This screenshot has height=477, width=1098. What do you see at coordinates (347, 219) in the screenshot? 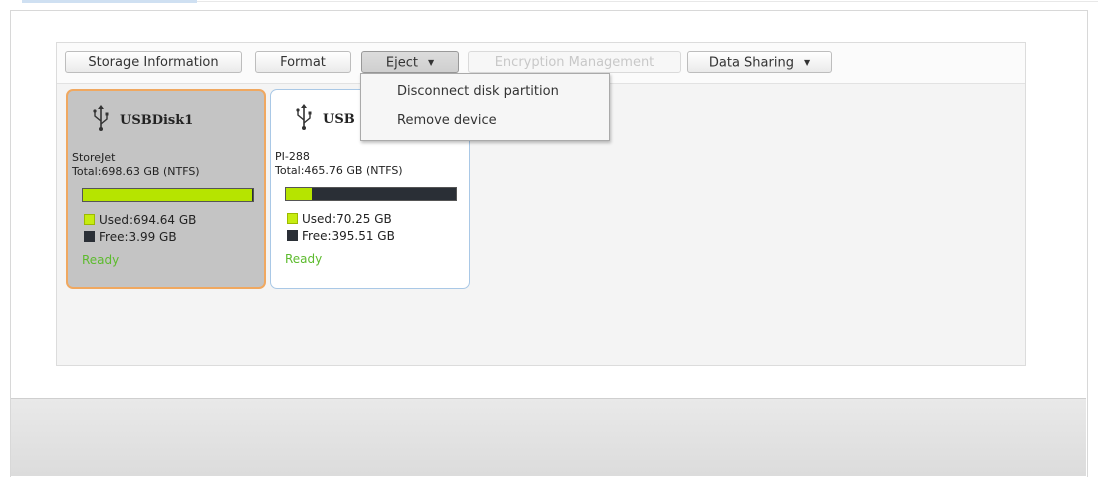
I see `used-label: Used:70.25 GB` at bounding box center [347, 219].